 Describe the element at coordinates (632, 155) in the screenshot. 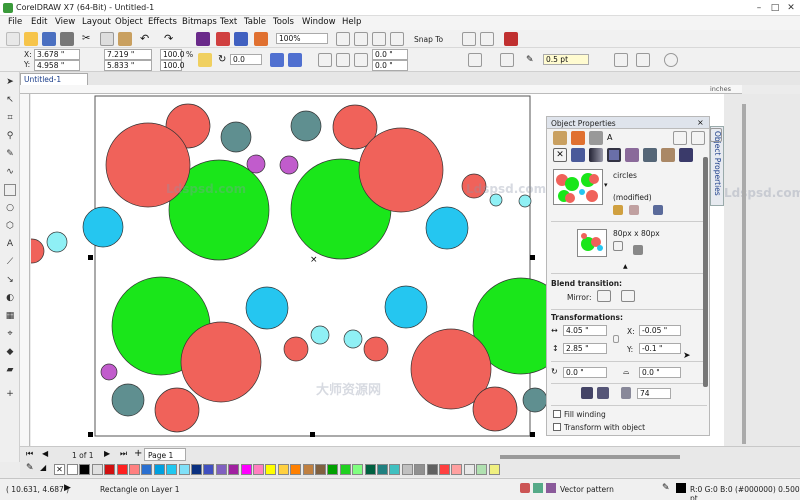

I see `bitmap-pattern-fill-icon` at that location.